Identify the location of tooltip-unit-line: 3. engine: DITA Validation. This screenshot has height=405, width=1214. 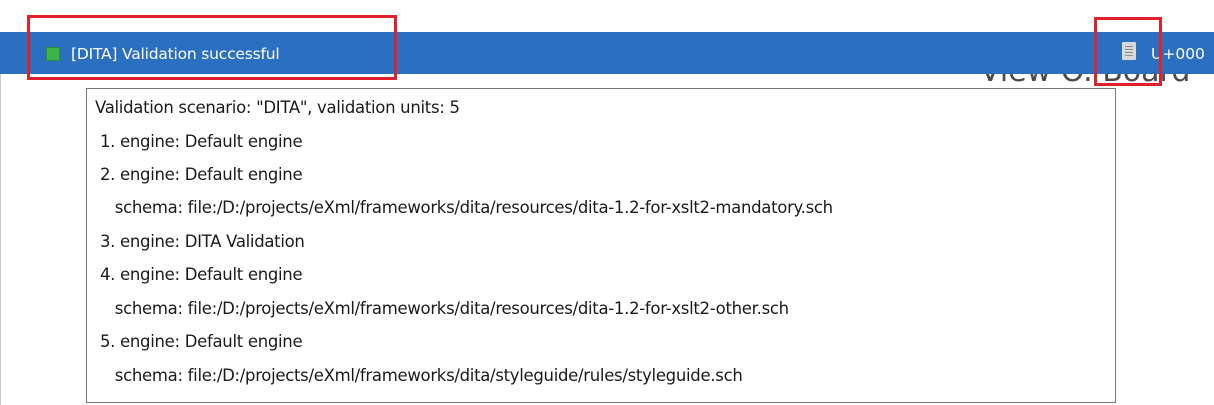
(200, 241).